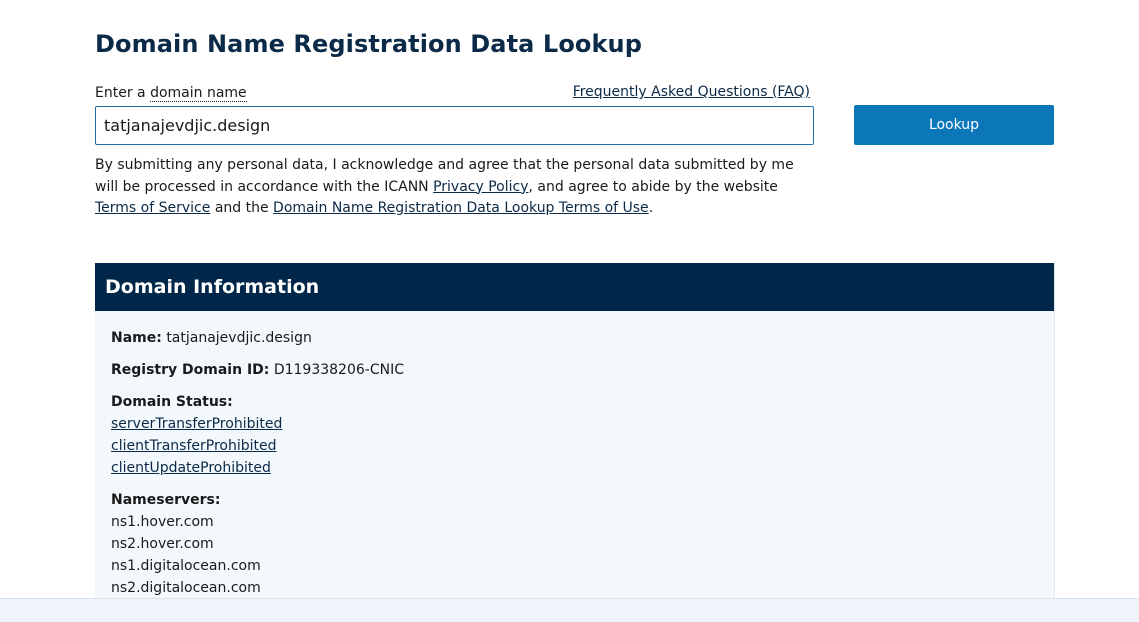  Describe the element at coordinates (574, 370) in the screenshot. I see `registry-id-row: Registry Domain ID: D119338206-CNIC` at that location.